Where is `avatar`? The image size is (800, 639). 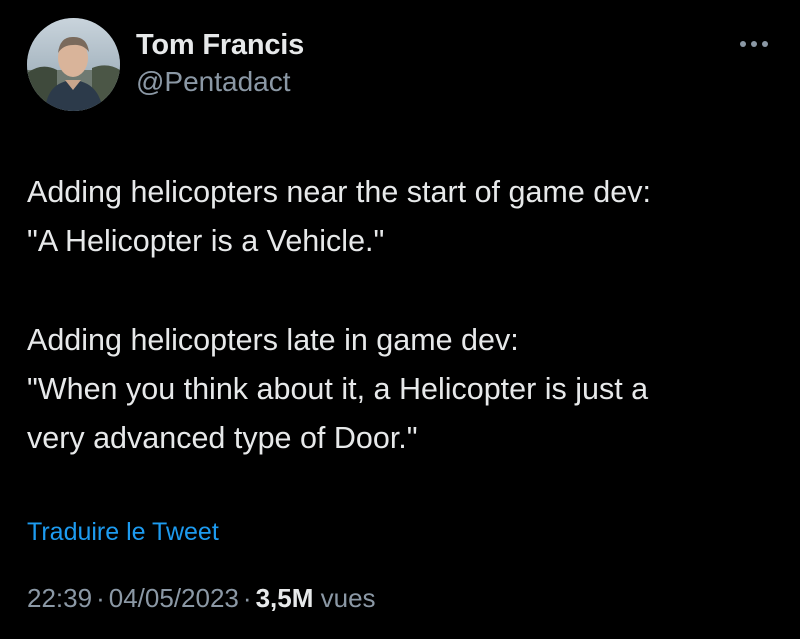 avatar is located at coordinates (73, 64).